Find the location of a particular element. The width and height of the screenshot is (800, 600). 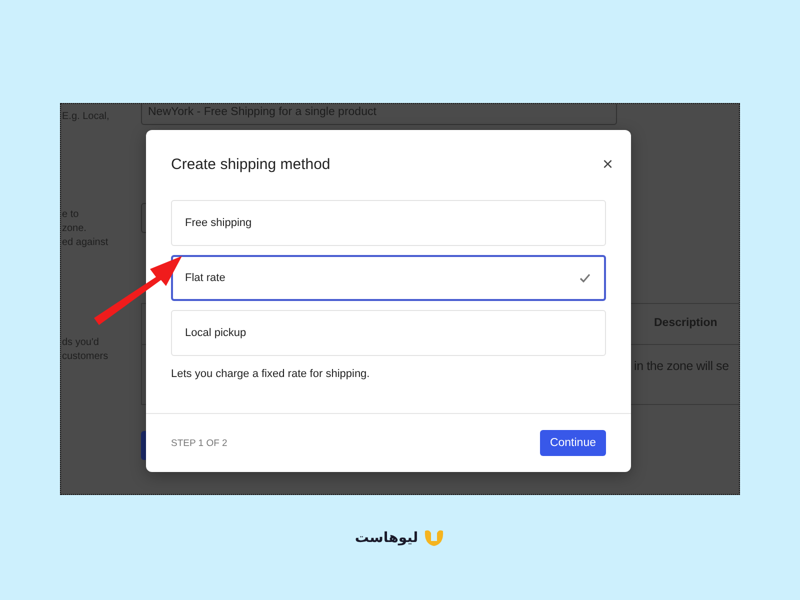

logo-text: لیوهاست is located at coordinates (386, 538).